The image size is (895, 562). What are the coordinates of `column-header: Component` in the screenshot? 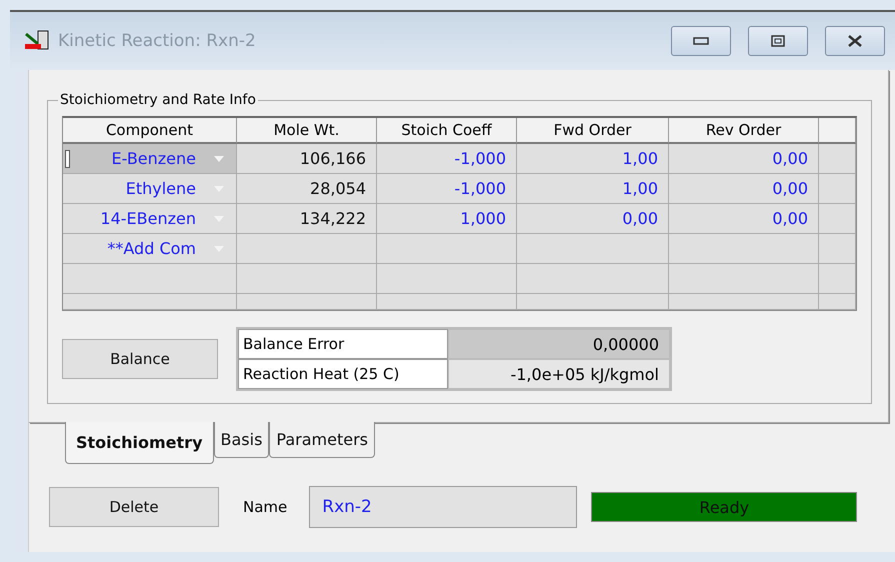 It's located at (150, 131).